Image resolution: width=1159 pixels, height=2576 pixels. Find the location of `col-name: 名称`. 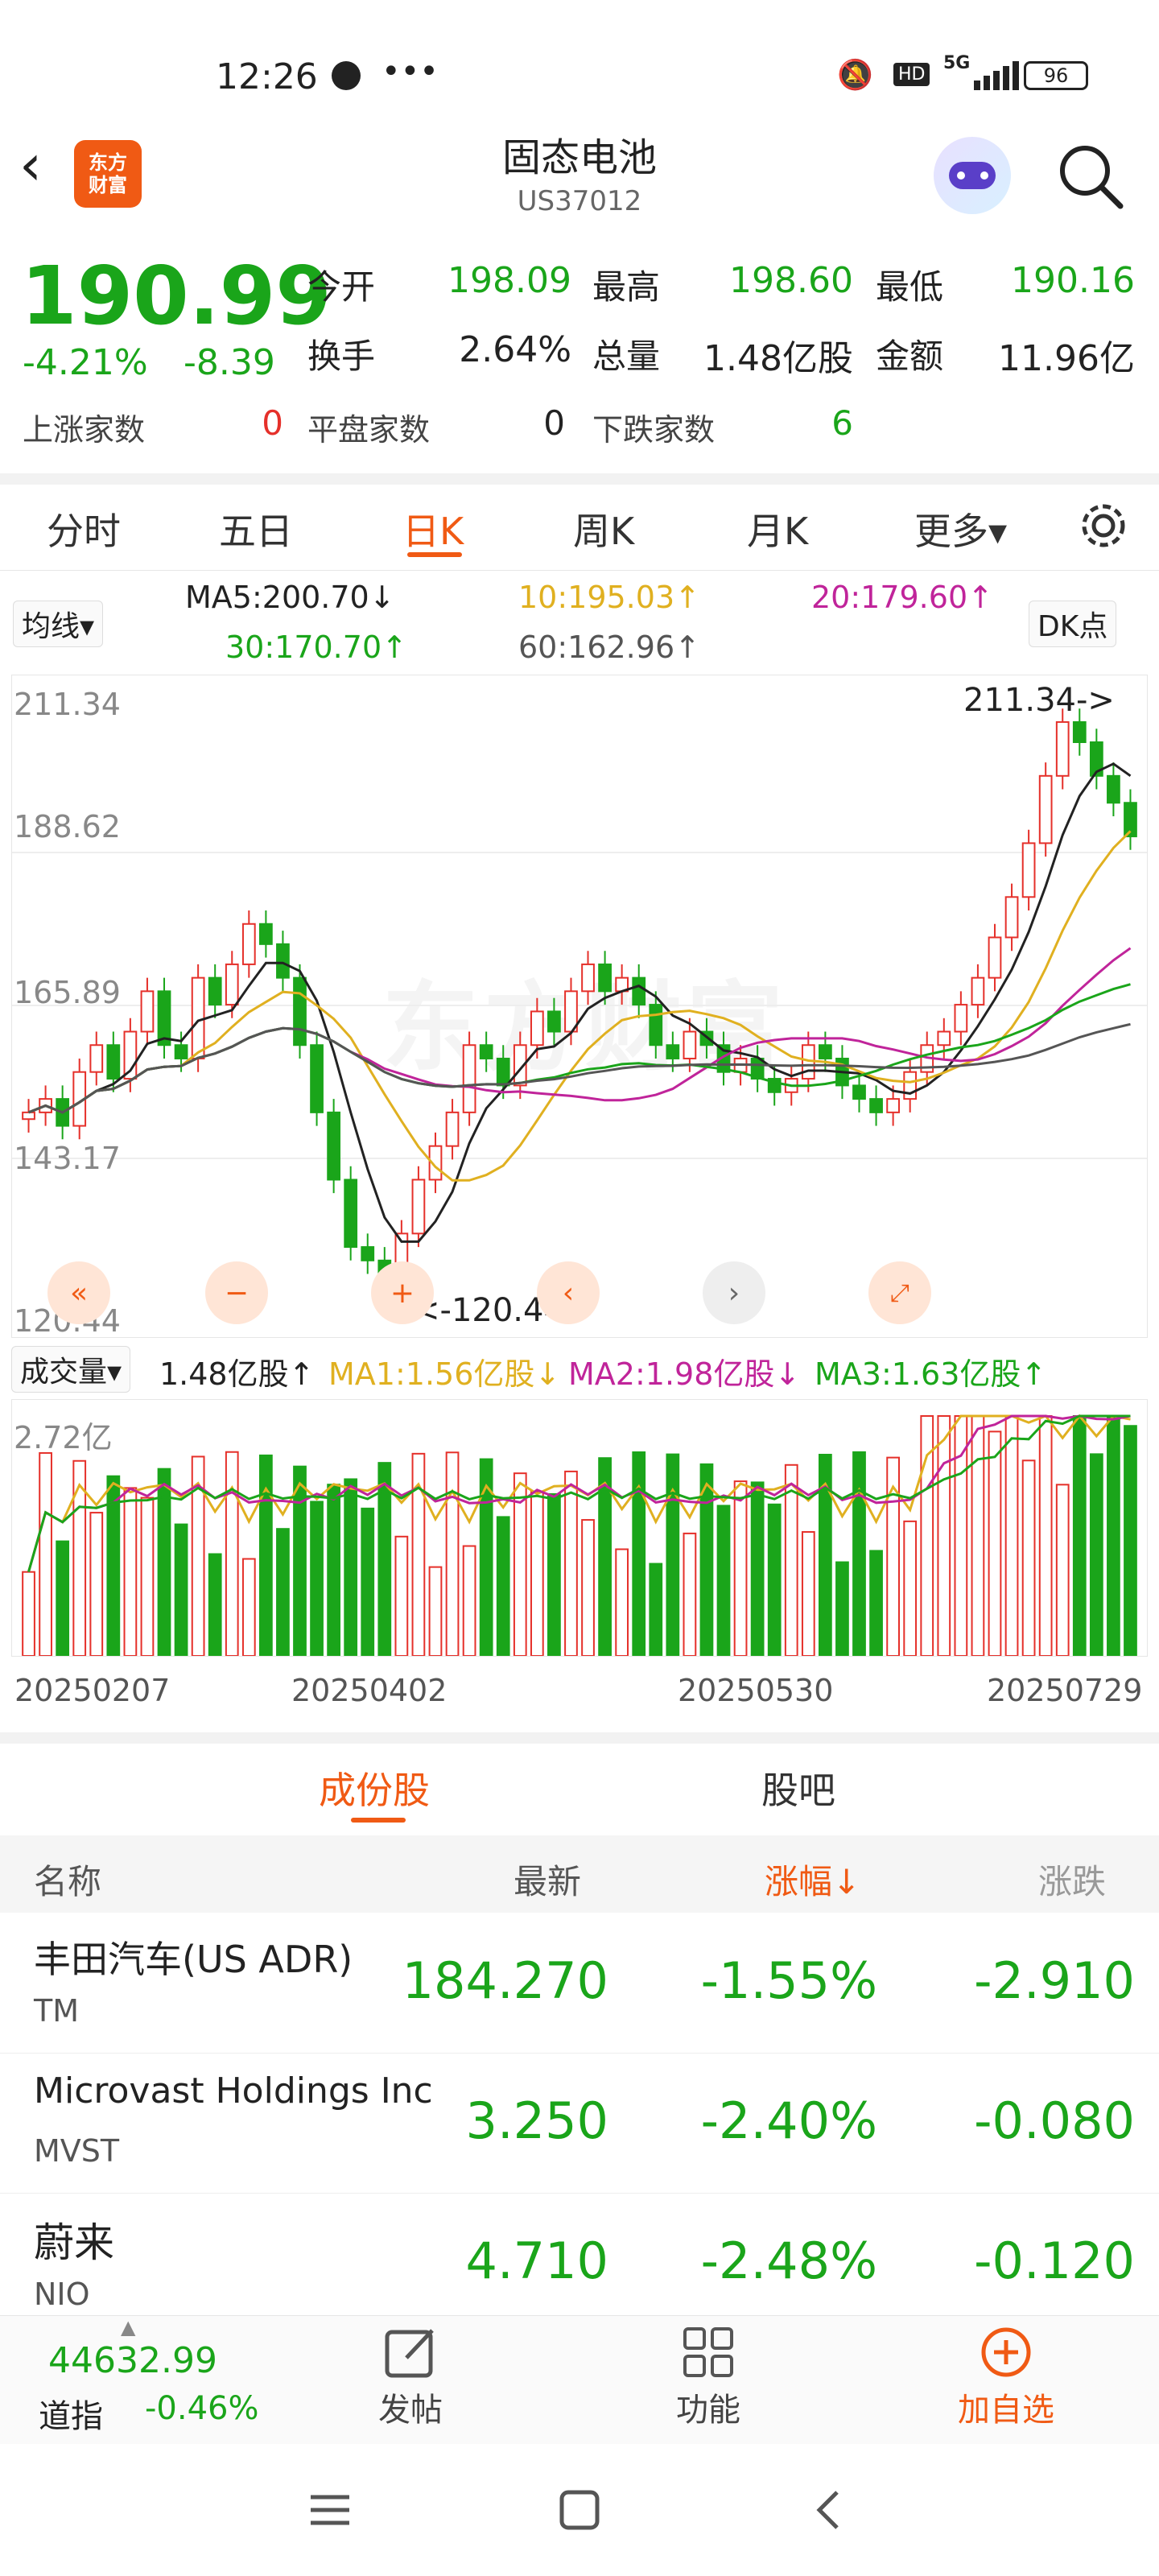

col-name: 名称 is located at coordinates (67, 1879).